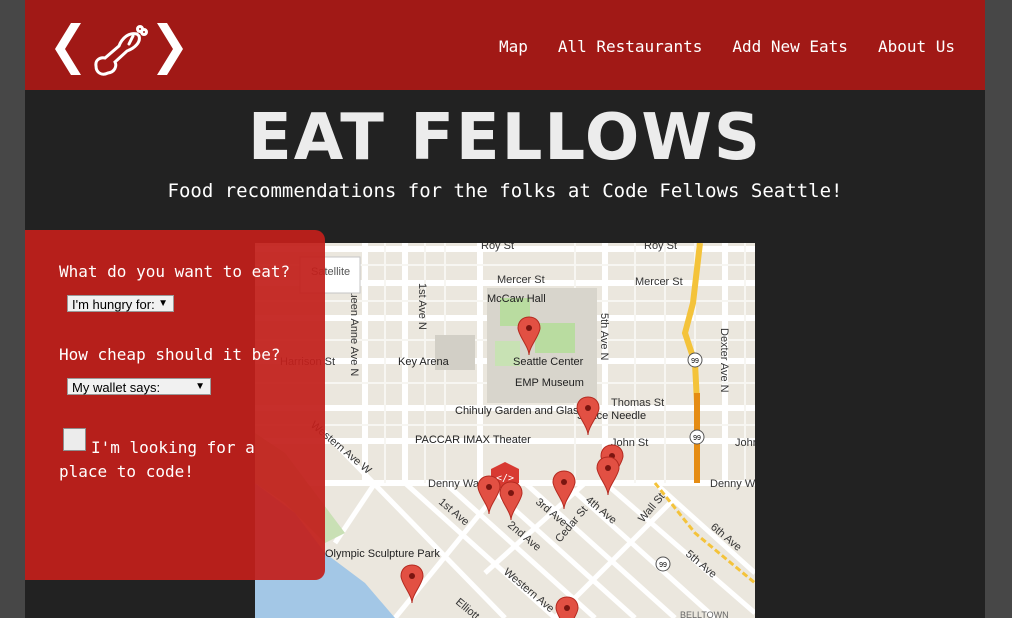 Image resolution: width=1012 pixels, height=618 pixels. I want to click on place-label: PACCAR IMAX Theater, so click(473, 440).